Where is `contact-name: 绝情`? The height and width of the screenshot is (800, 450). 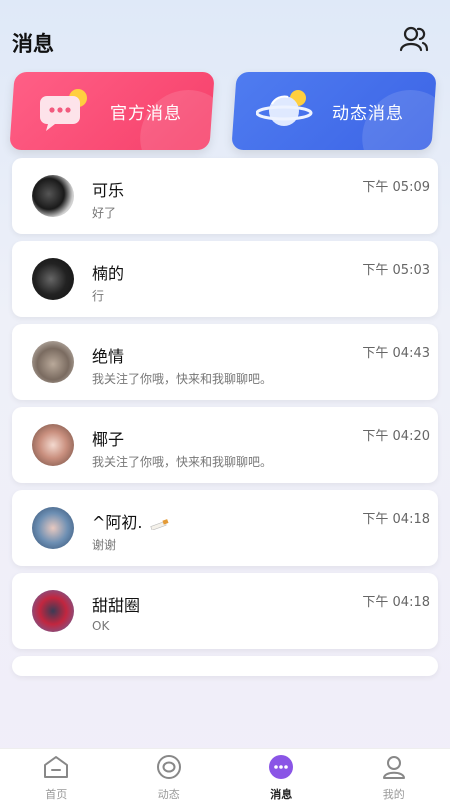
contact-name: 绝情 is located at coordinates (108, 356).